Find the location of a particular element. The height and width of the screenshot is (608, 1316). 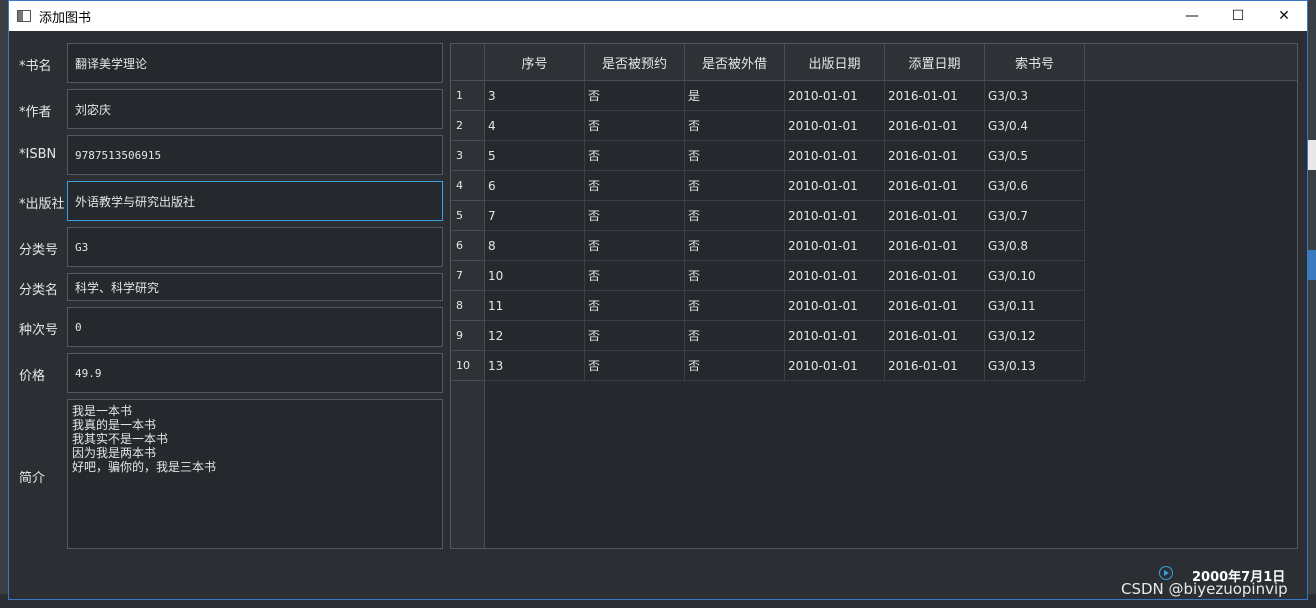

column-header: 序号 is located at coordinates (535, 62).